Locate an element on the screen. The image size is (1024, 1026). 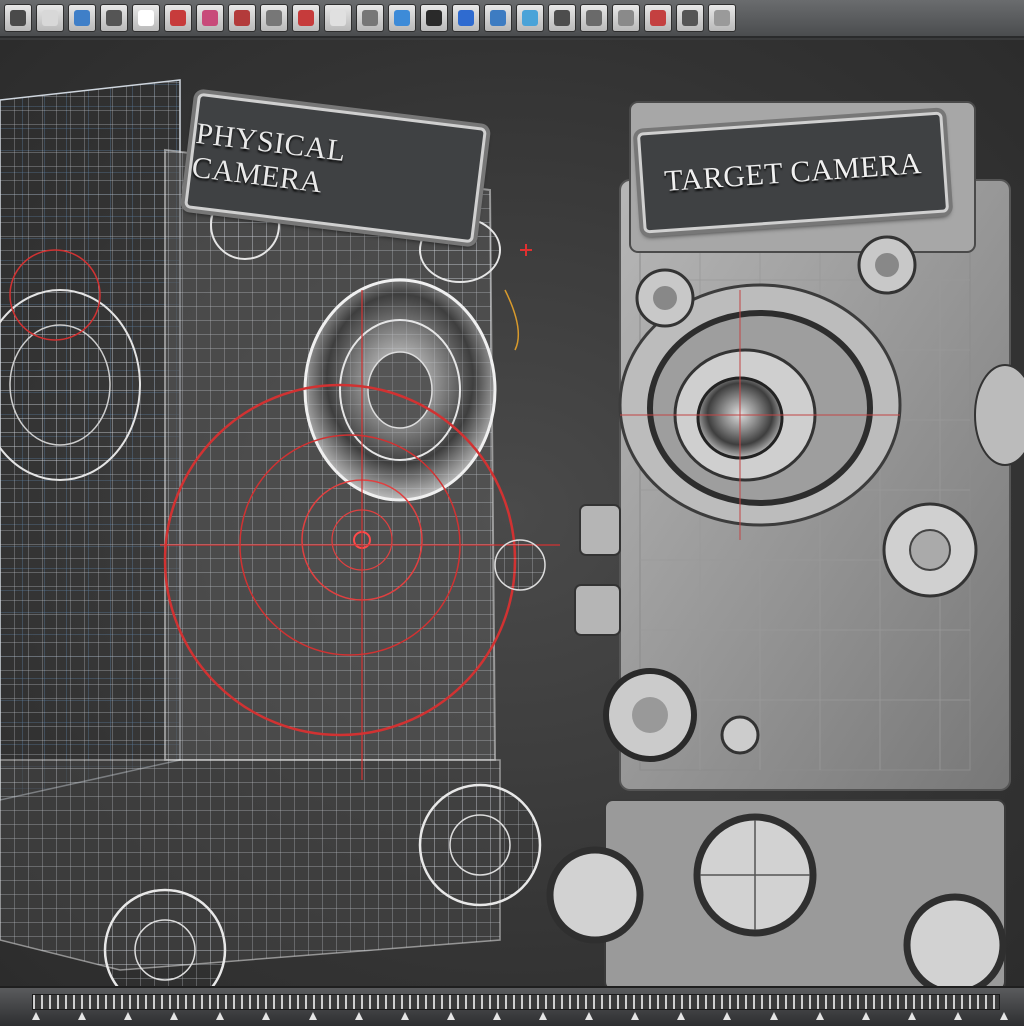
gallery-icon is located at coordinates (402, 18).